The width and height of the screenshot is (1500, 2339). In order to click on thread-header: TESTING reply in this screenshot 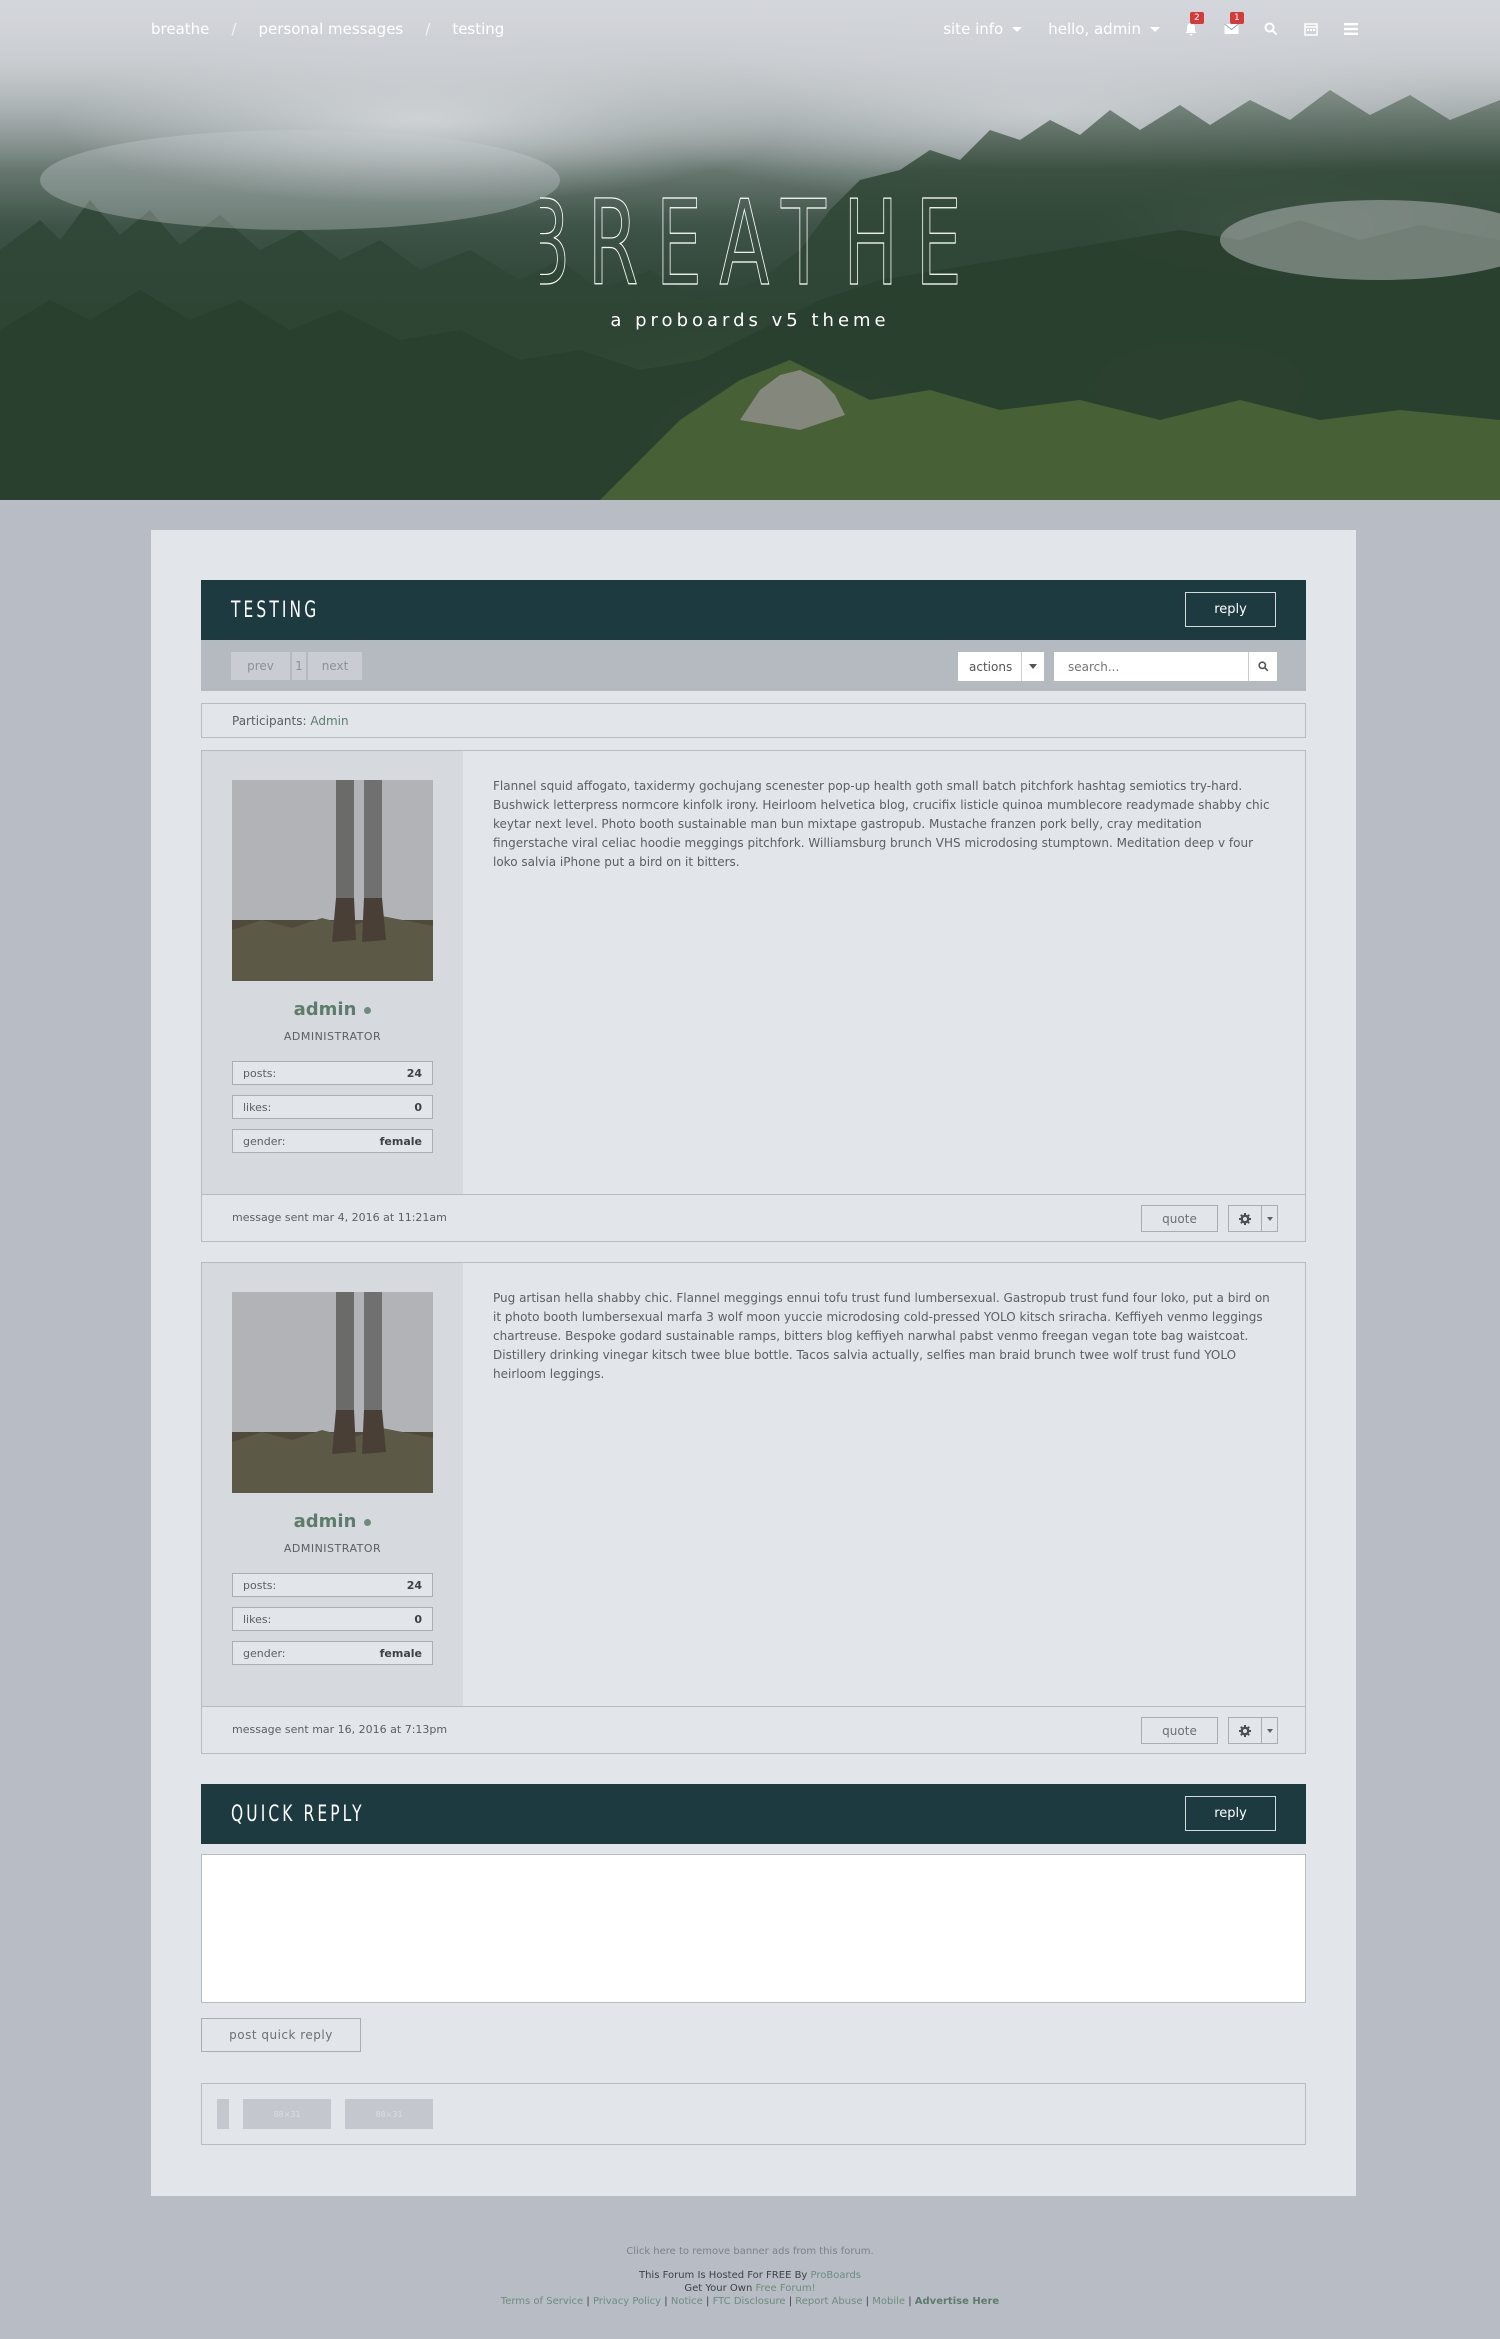, I will do `click(753, 610)`.